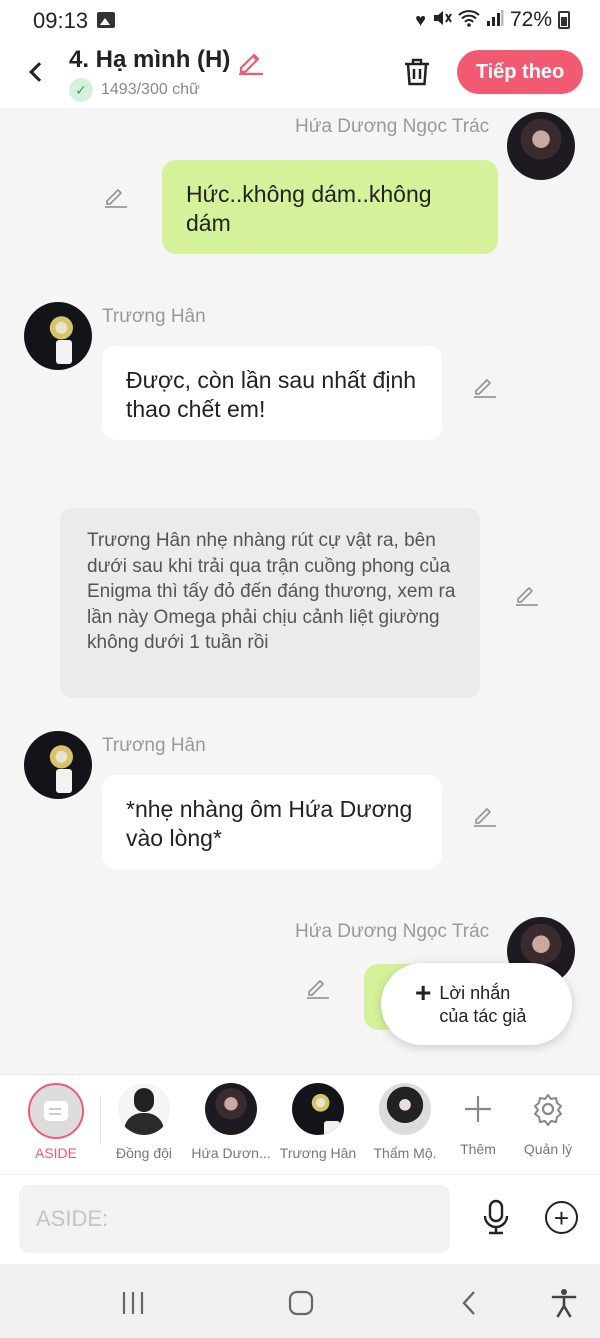  Describe the element at coordinates (56, 1111) in the screenshot. I see `aside-icon` at that location.